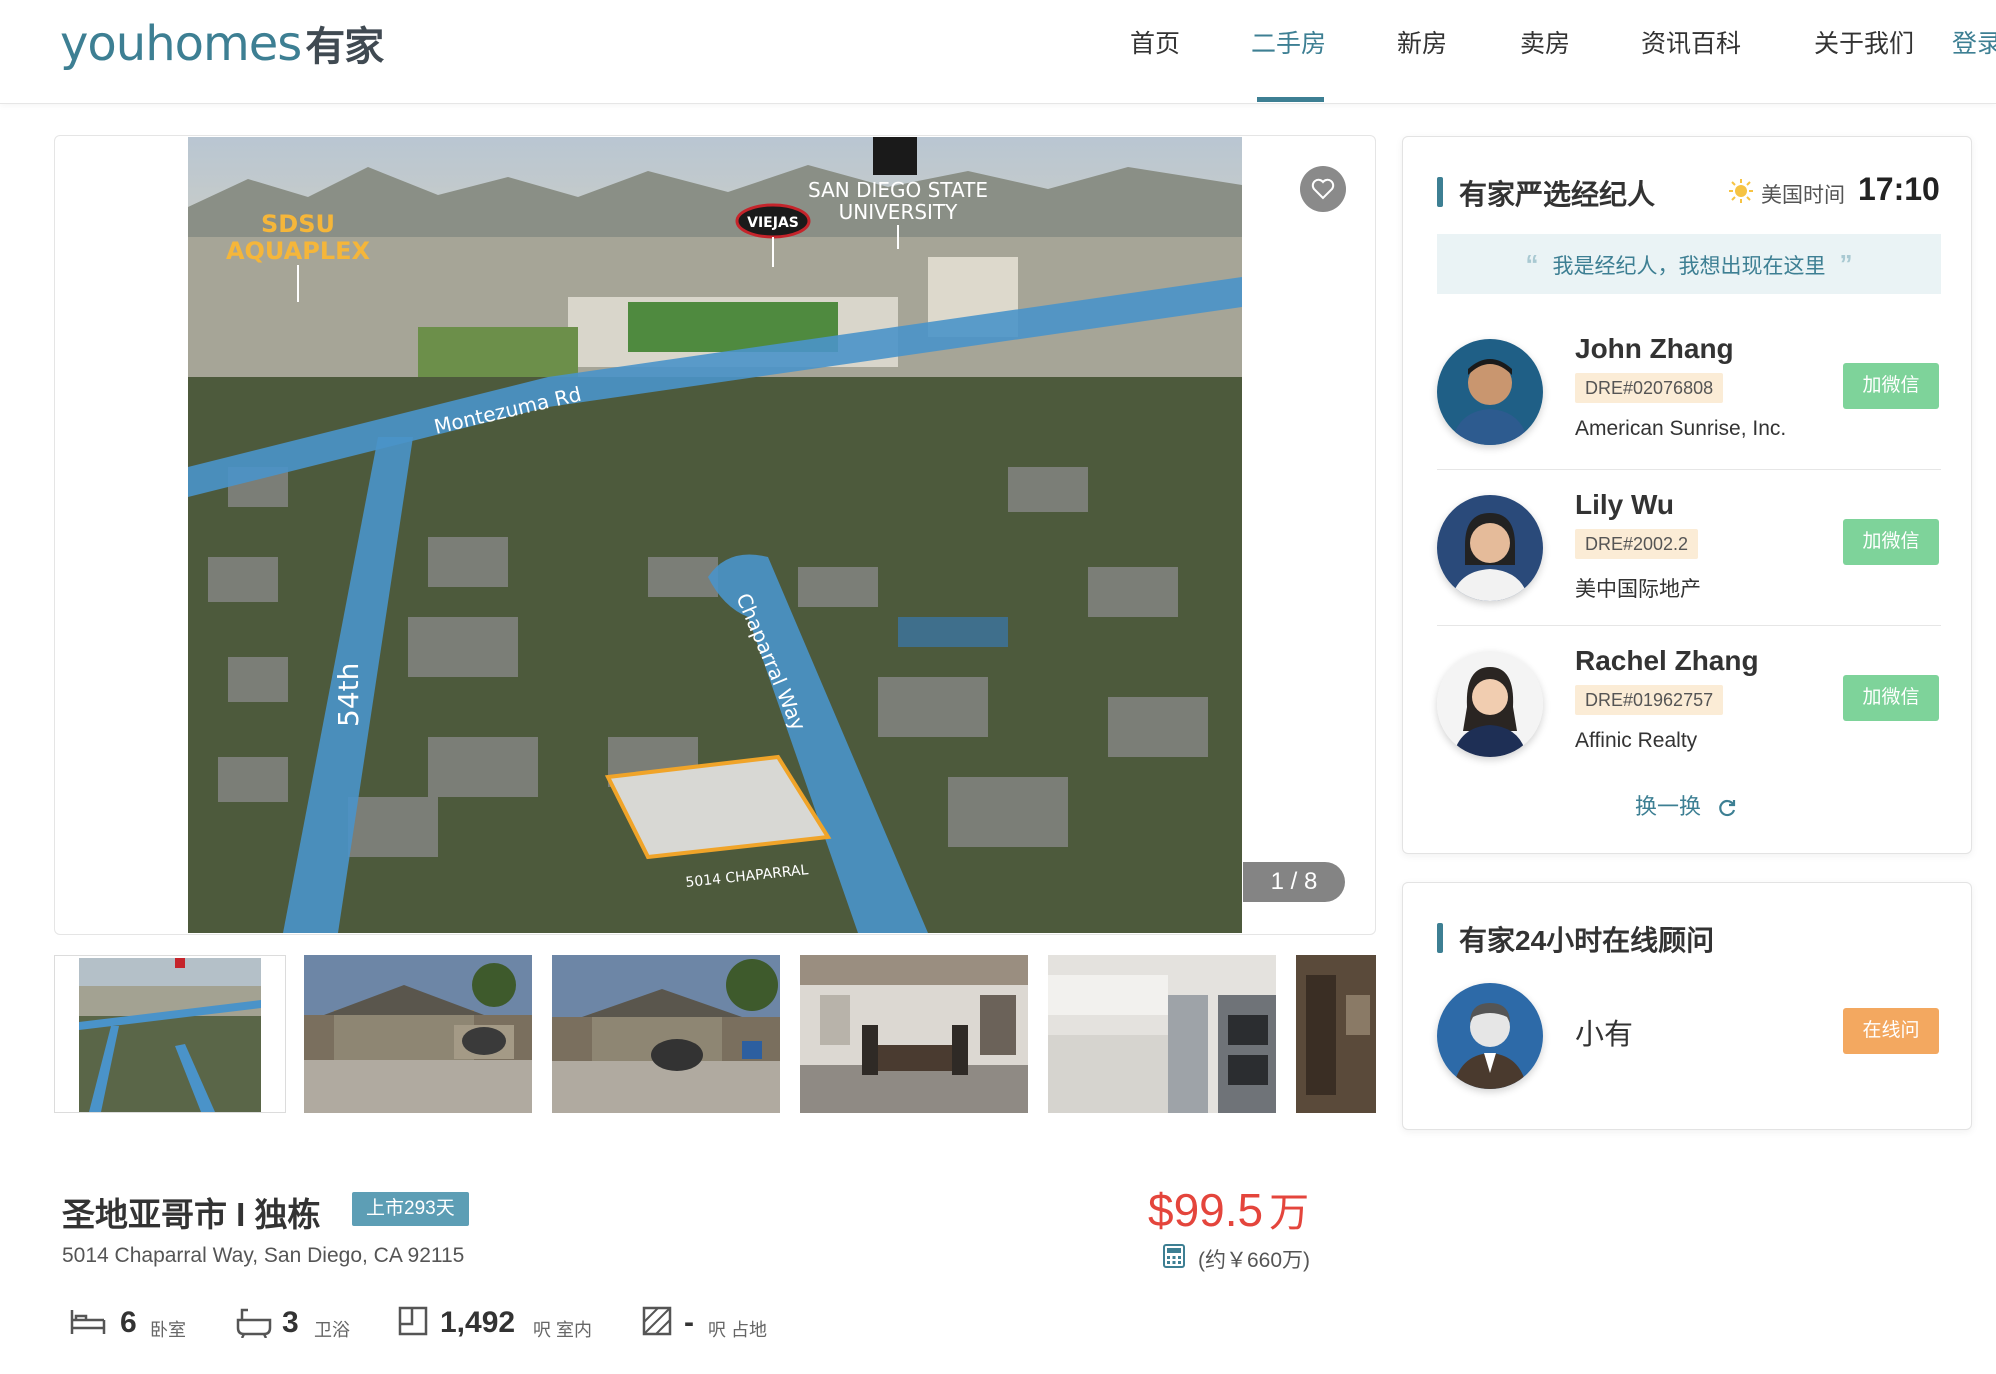 Image resolution: width=1996 pixels, height=1374 pixels. Describe the element at coordinates (254, 1323) in the screenshot. I see `bathtub-icon` at that location.